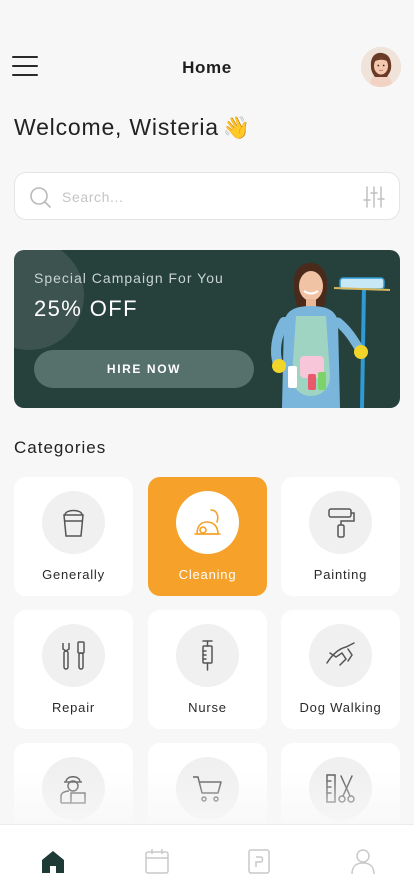 The image size is (414, 896). I want to click on sewing-scissors-icon, so click(340, 788).